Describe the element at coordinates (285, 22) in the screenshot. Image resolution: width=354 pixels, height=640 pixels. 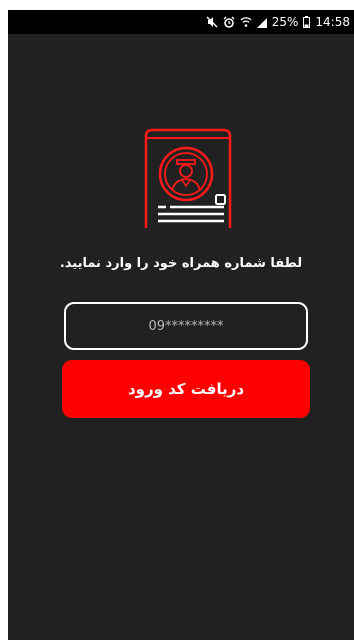
I see `battery-percent: 25%` at that location.